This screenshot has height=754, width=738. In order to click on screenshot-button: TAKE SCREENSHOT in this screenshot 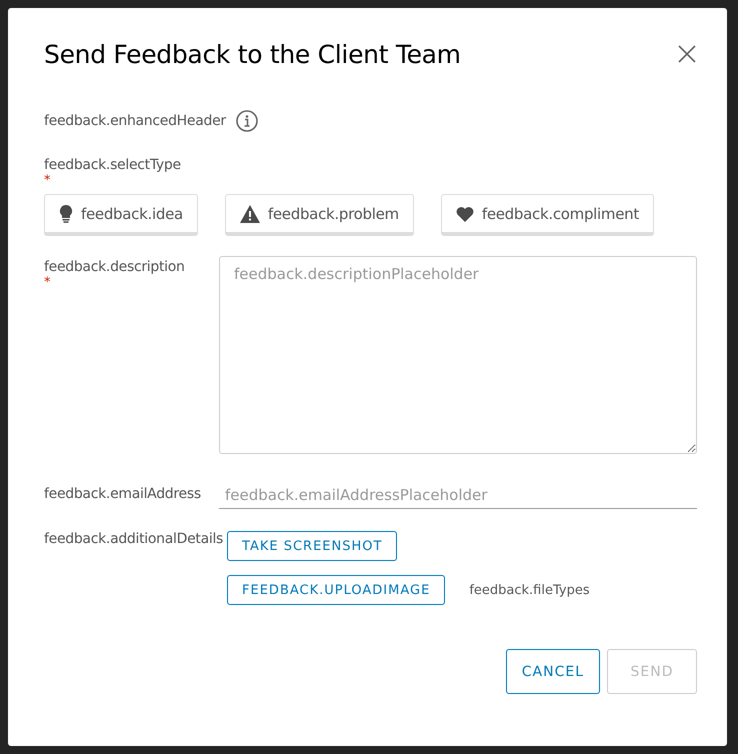, I will do `click(312, 546)`.